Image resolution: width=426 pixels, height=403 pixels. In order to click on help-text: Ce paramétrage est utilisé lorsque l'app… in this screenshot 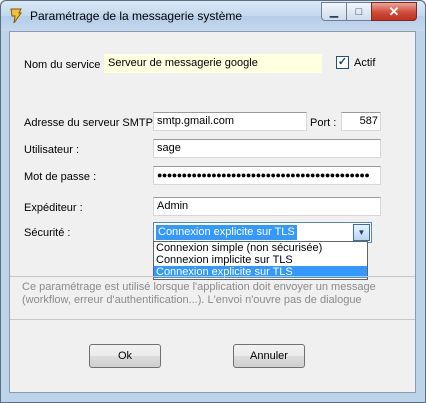, I will do `click(212, 298)`.